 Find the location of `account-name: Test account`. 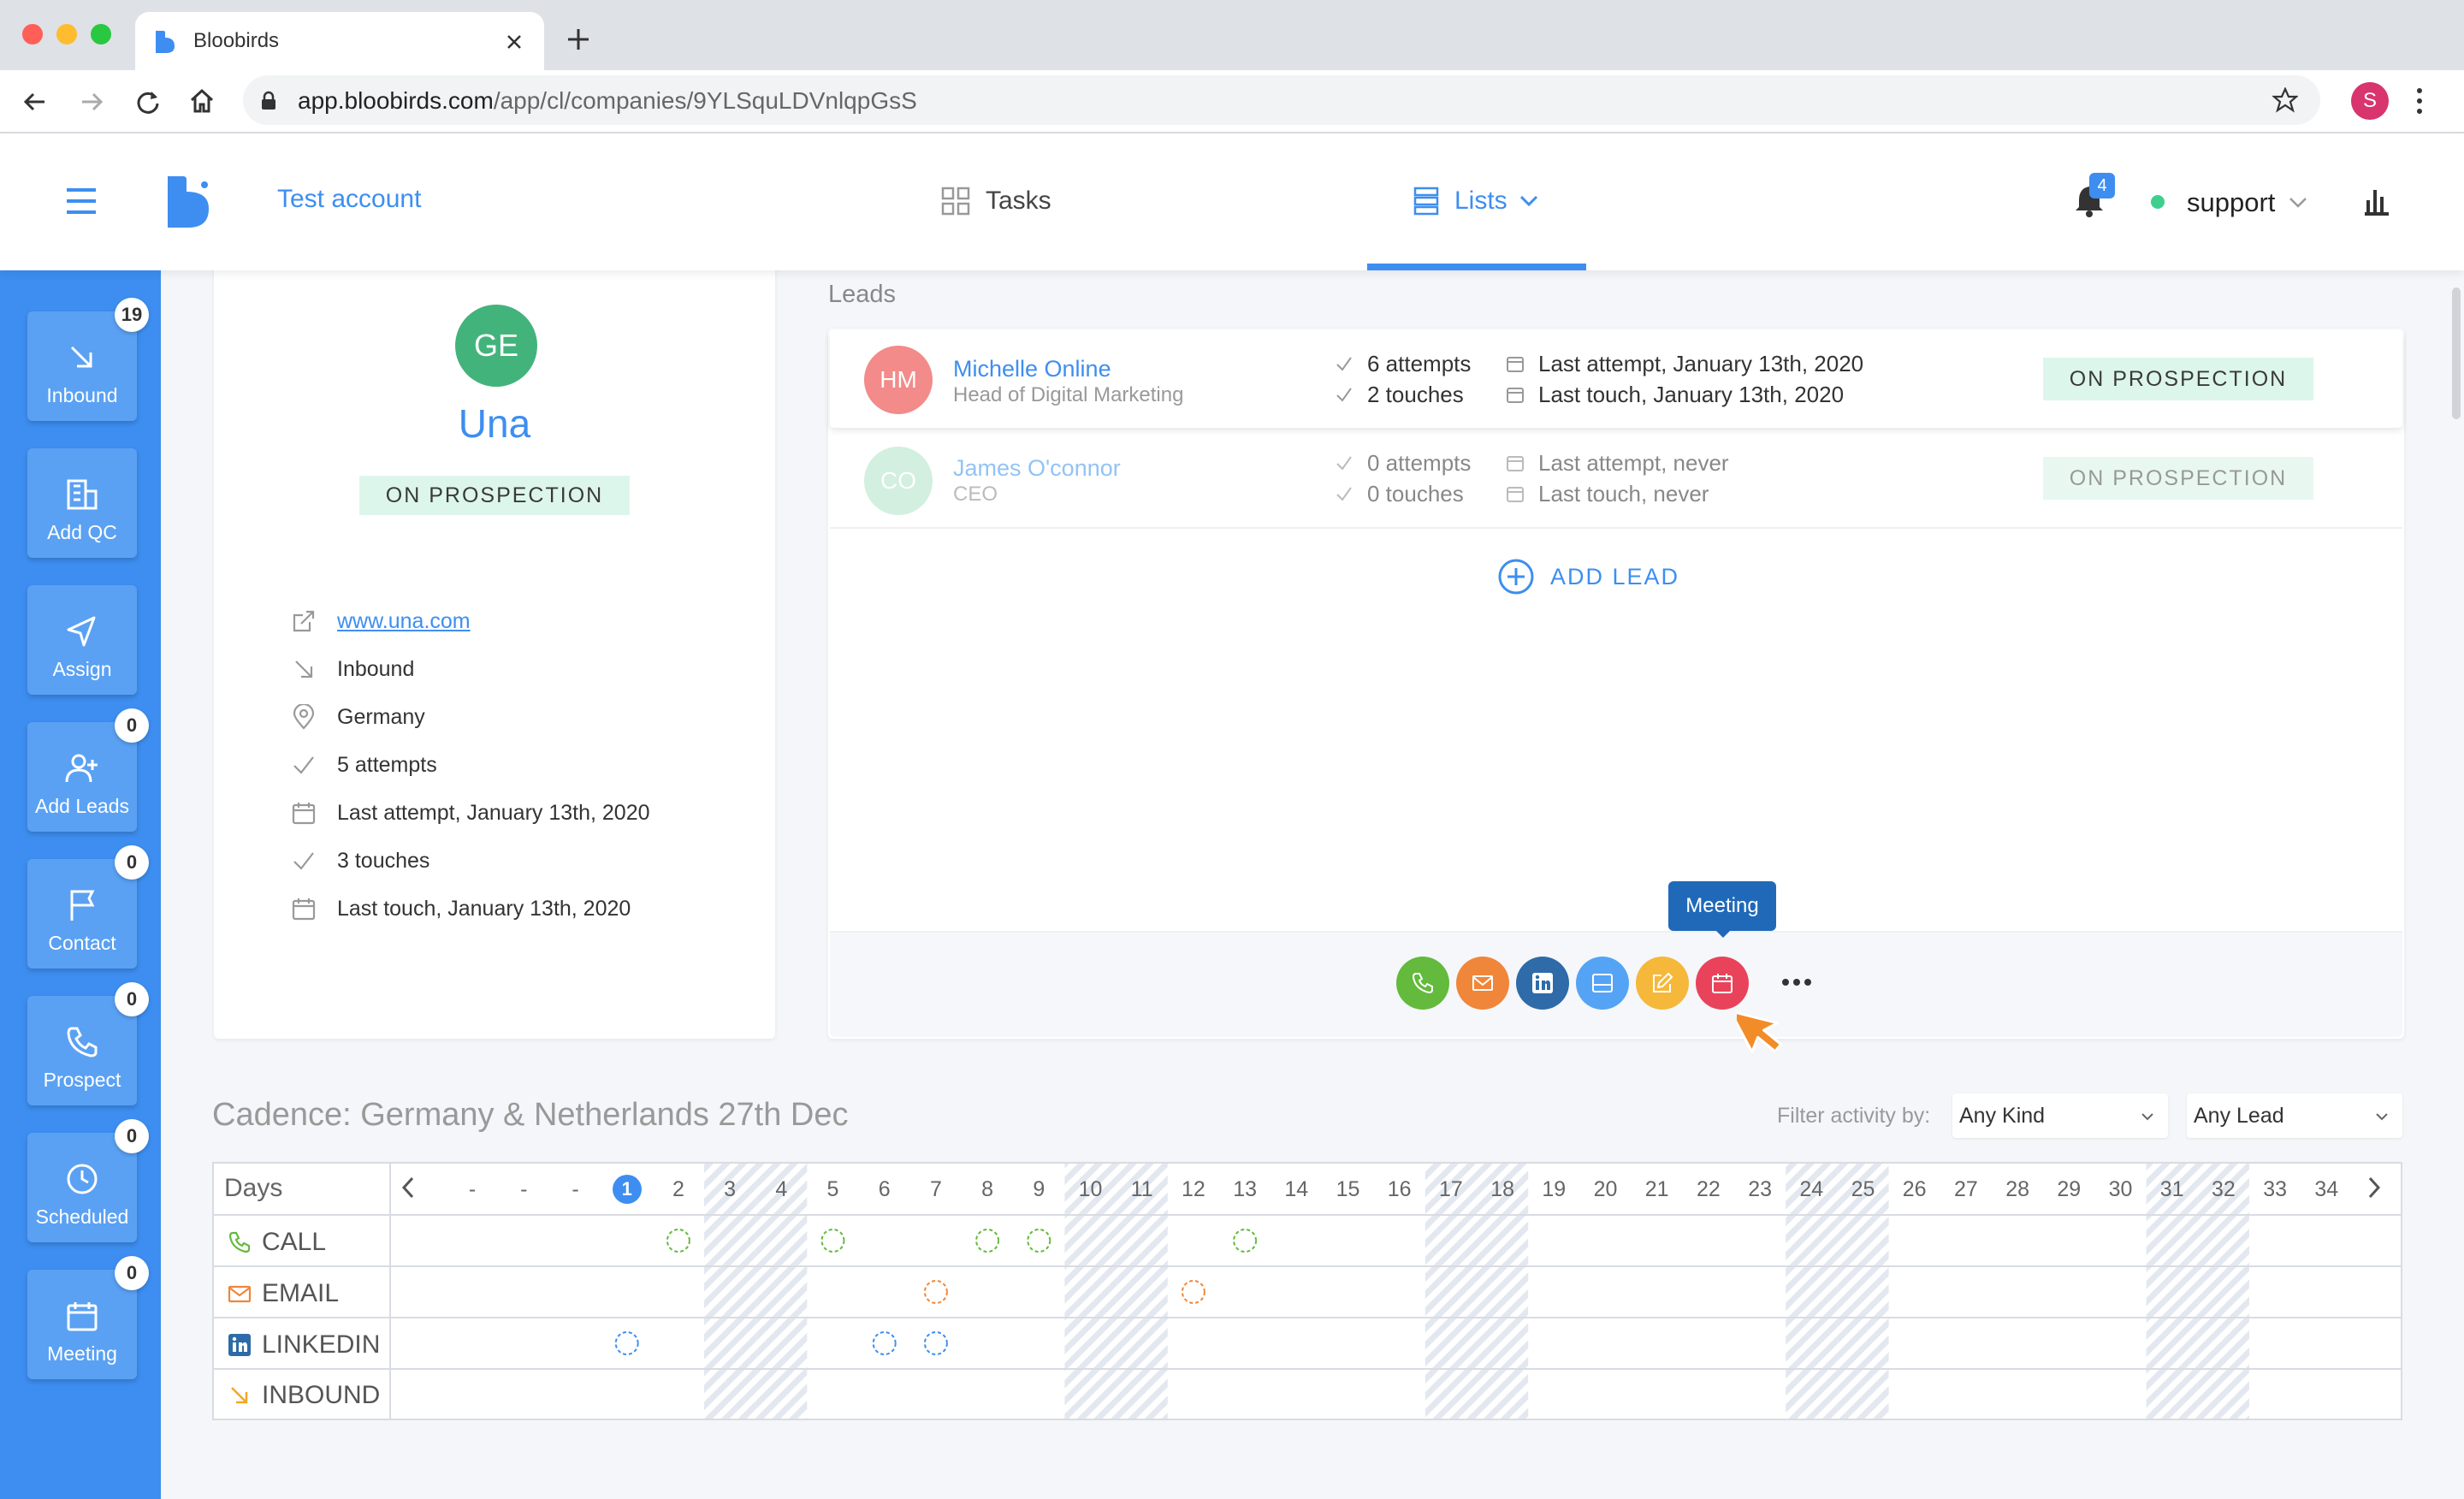

account-name: Test account is located at coordinates (349, 199).